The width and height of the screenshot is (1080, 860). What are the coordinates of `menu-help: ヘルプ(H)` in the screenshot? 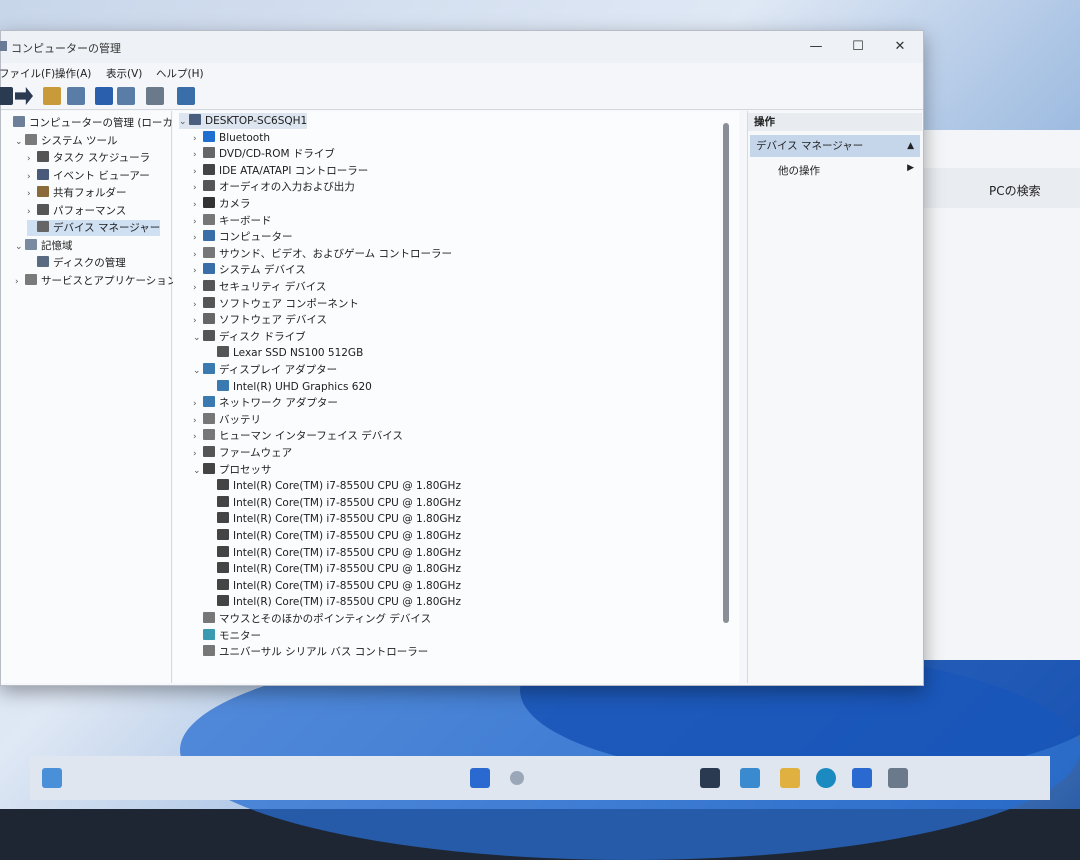 It's located at (180, 73).